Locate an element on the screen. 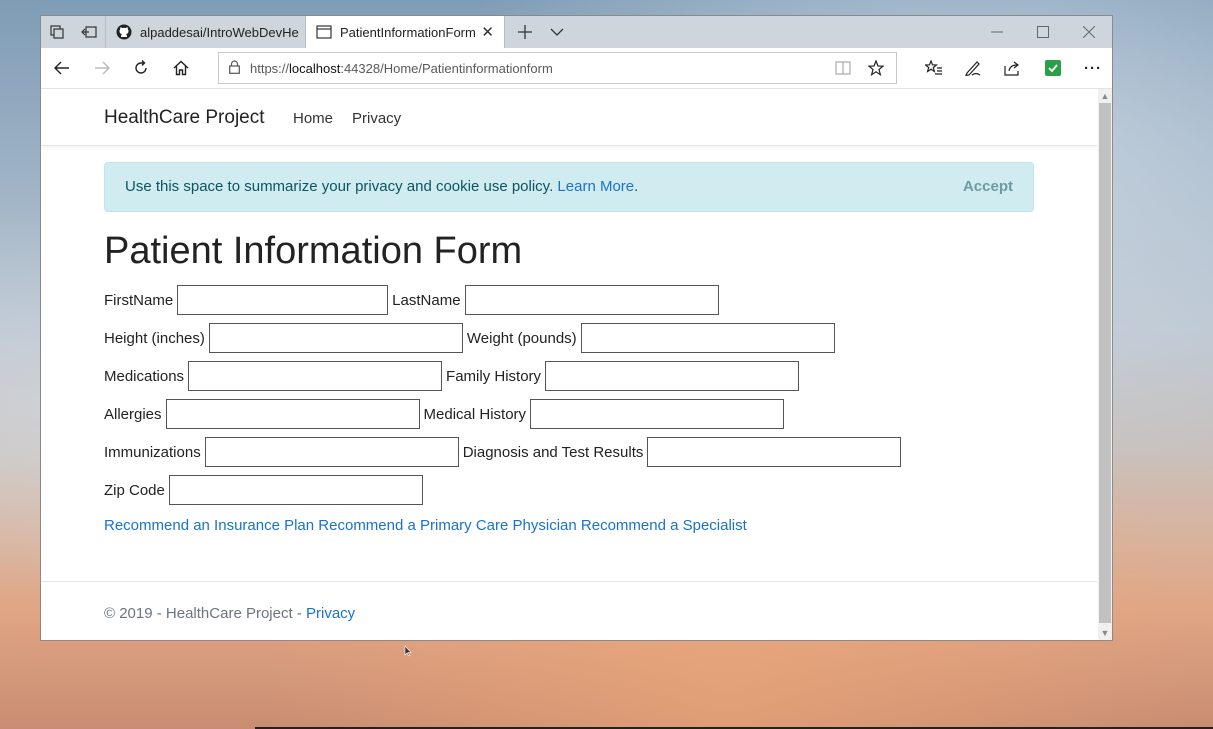  family-history-label: Family History is located at coordinates (494, 376).